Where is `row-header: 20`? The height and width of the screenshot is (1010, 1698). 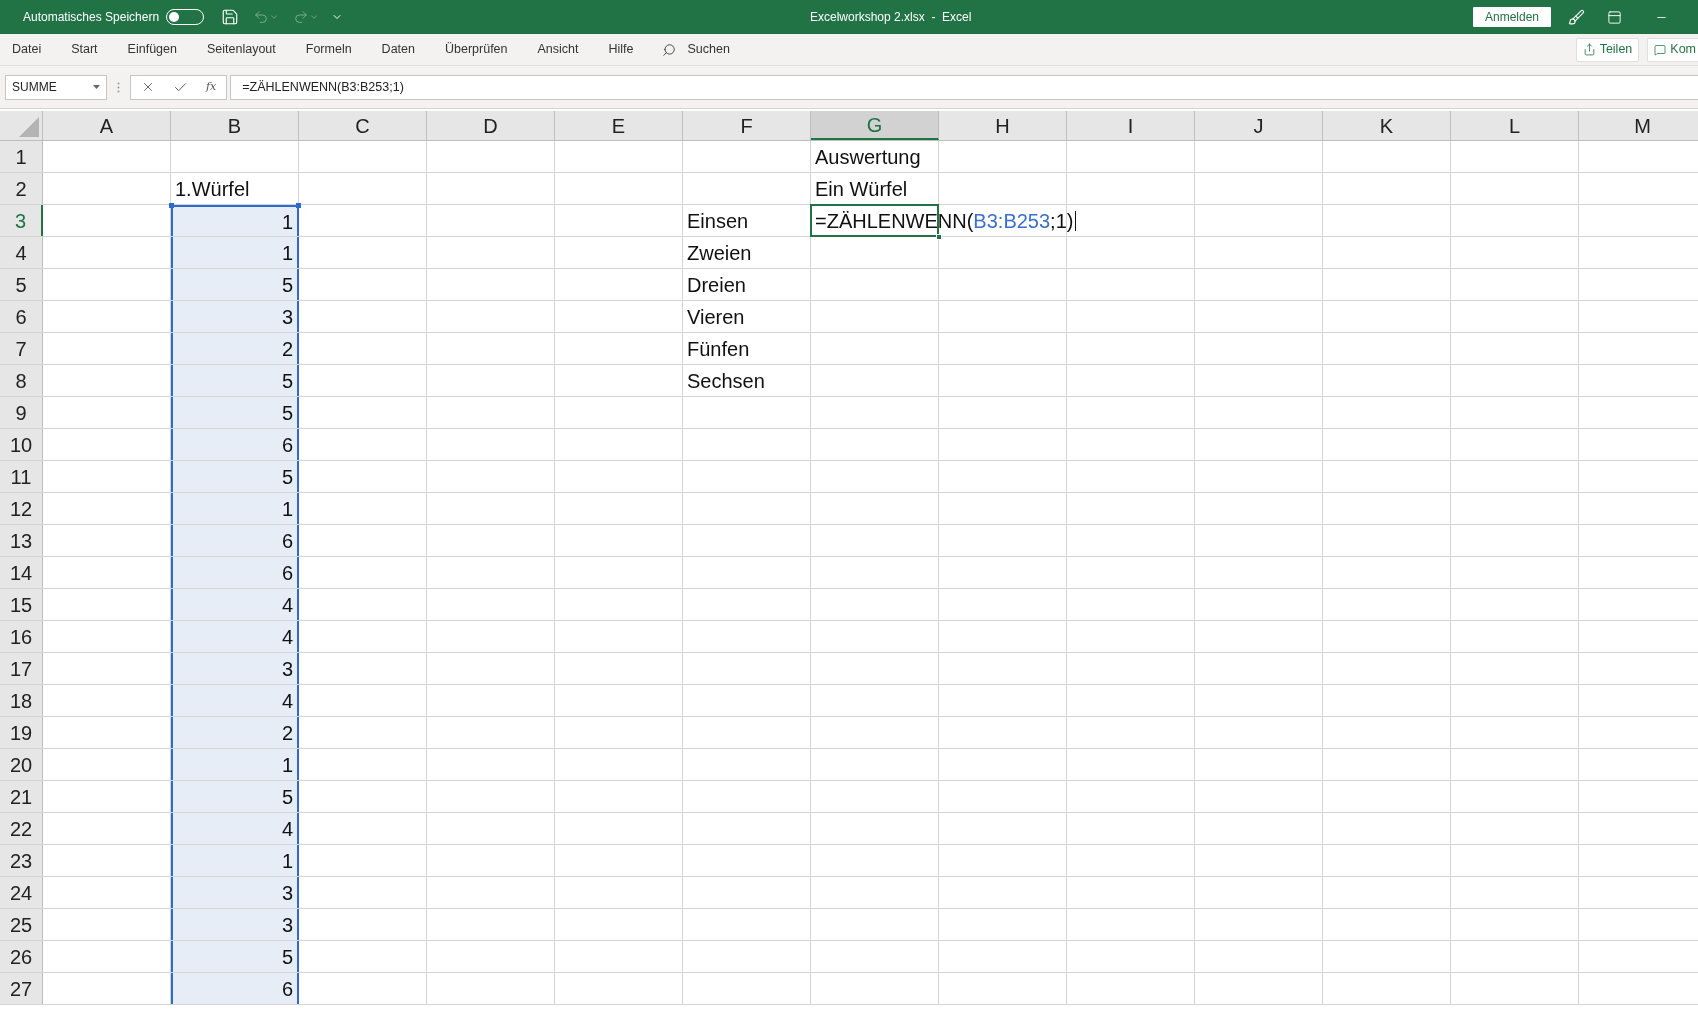
row-header: 20 is located at coordinates (21, 764).